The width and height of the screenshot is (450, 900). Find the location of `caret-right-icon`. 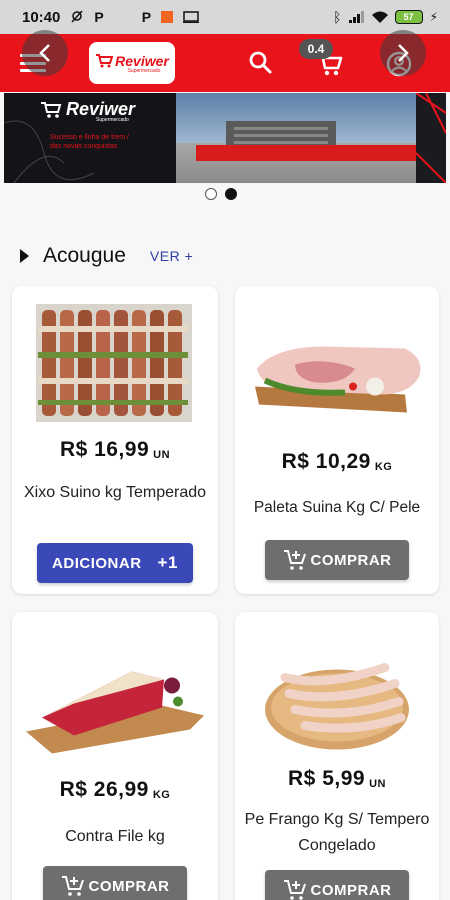

caret-right-icon is located at coordinates (24, 256).